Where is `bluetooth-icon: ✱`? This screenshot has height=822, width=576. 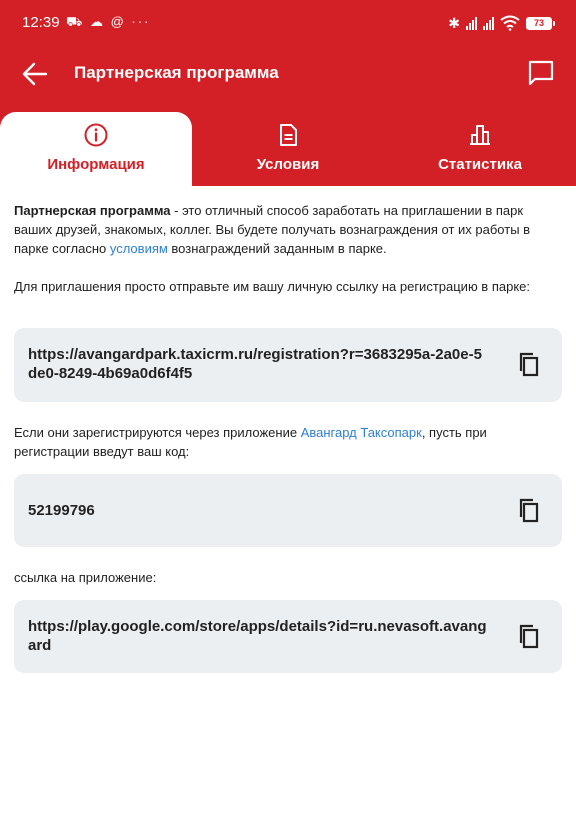 bluetooth-icon: ✱ is located at coordinates (454, 22).